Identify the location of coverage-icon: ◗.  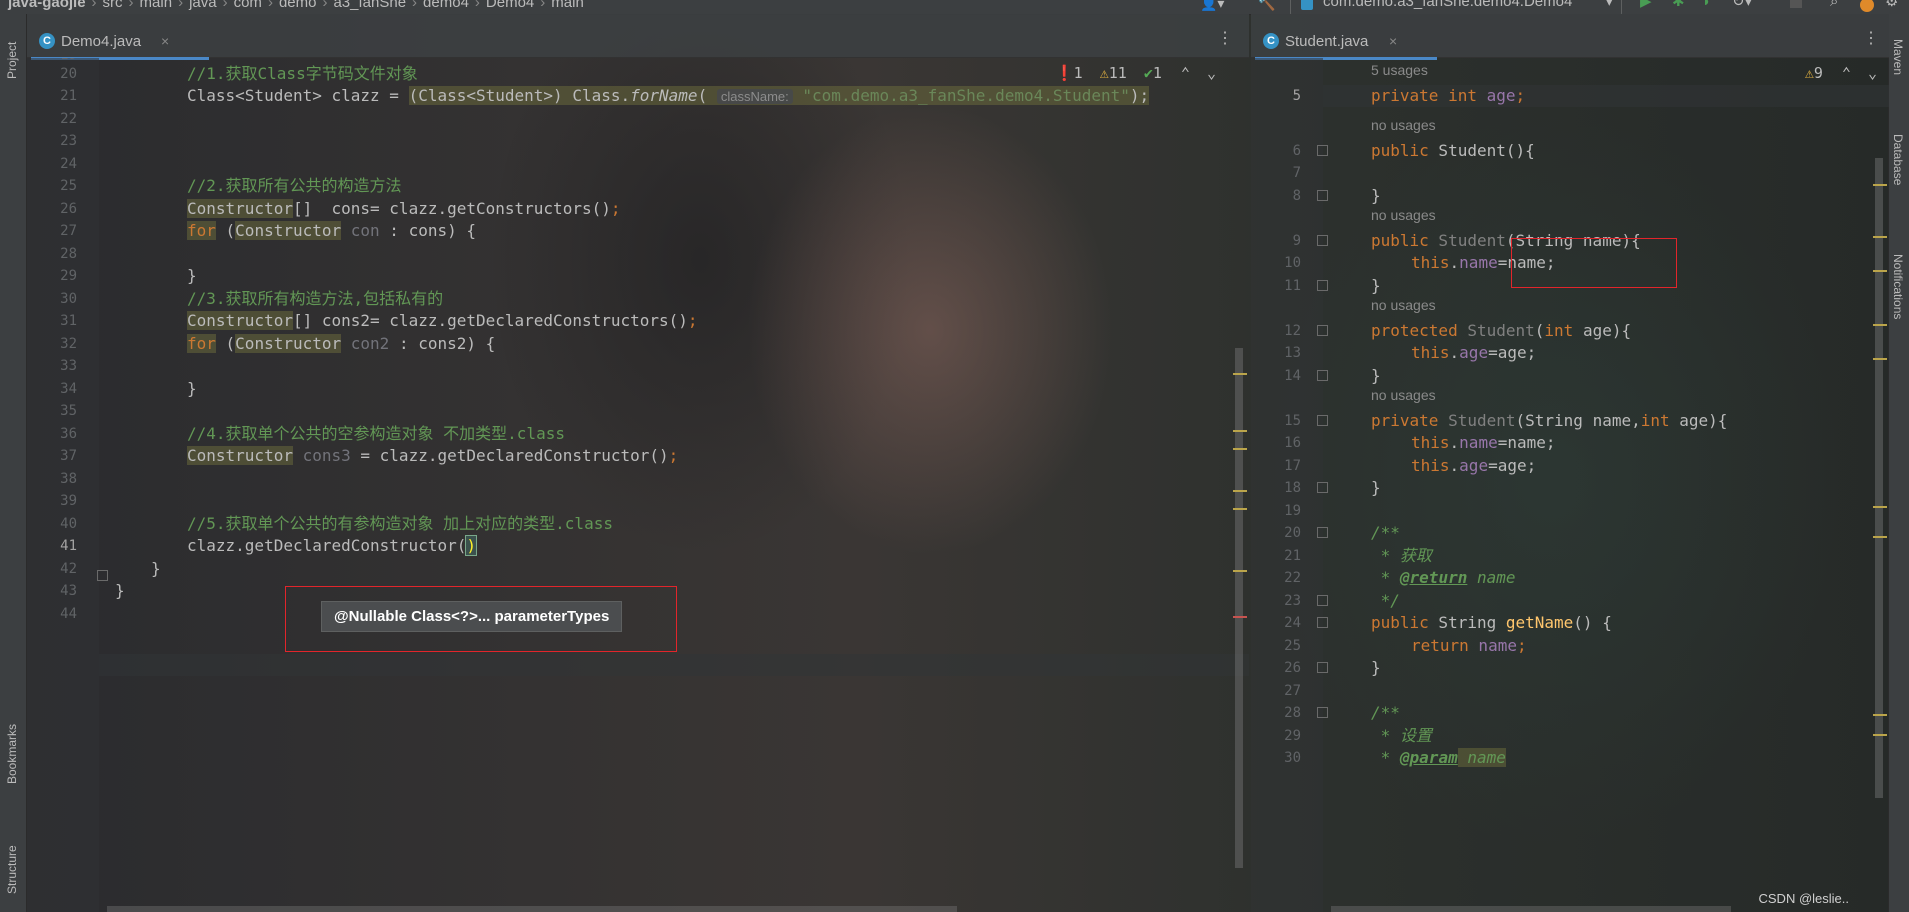
(1706, 4).